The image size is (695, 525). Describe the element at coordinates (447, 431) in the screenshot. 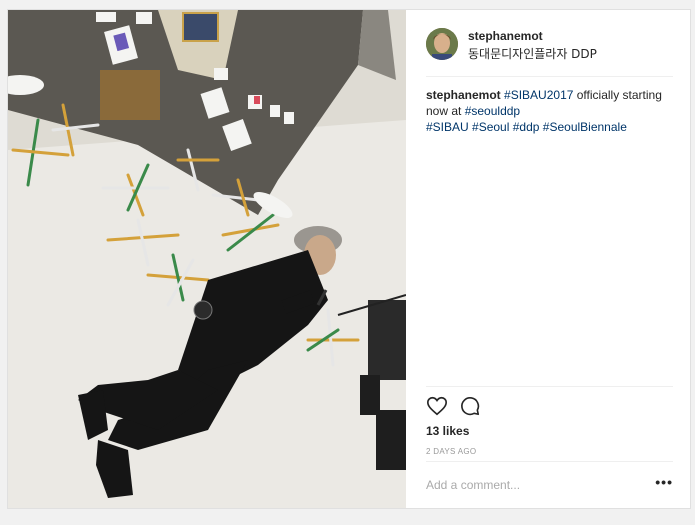

I see `likes-count: 13 likes` at that location.